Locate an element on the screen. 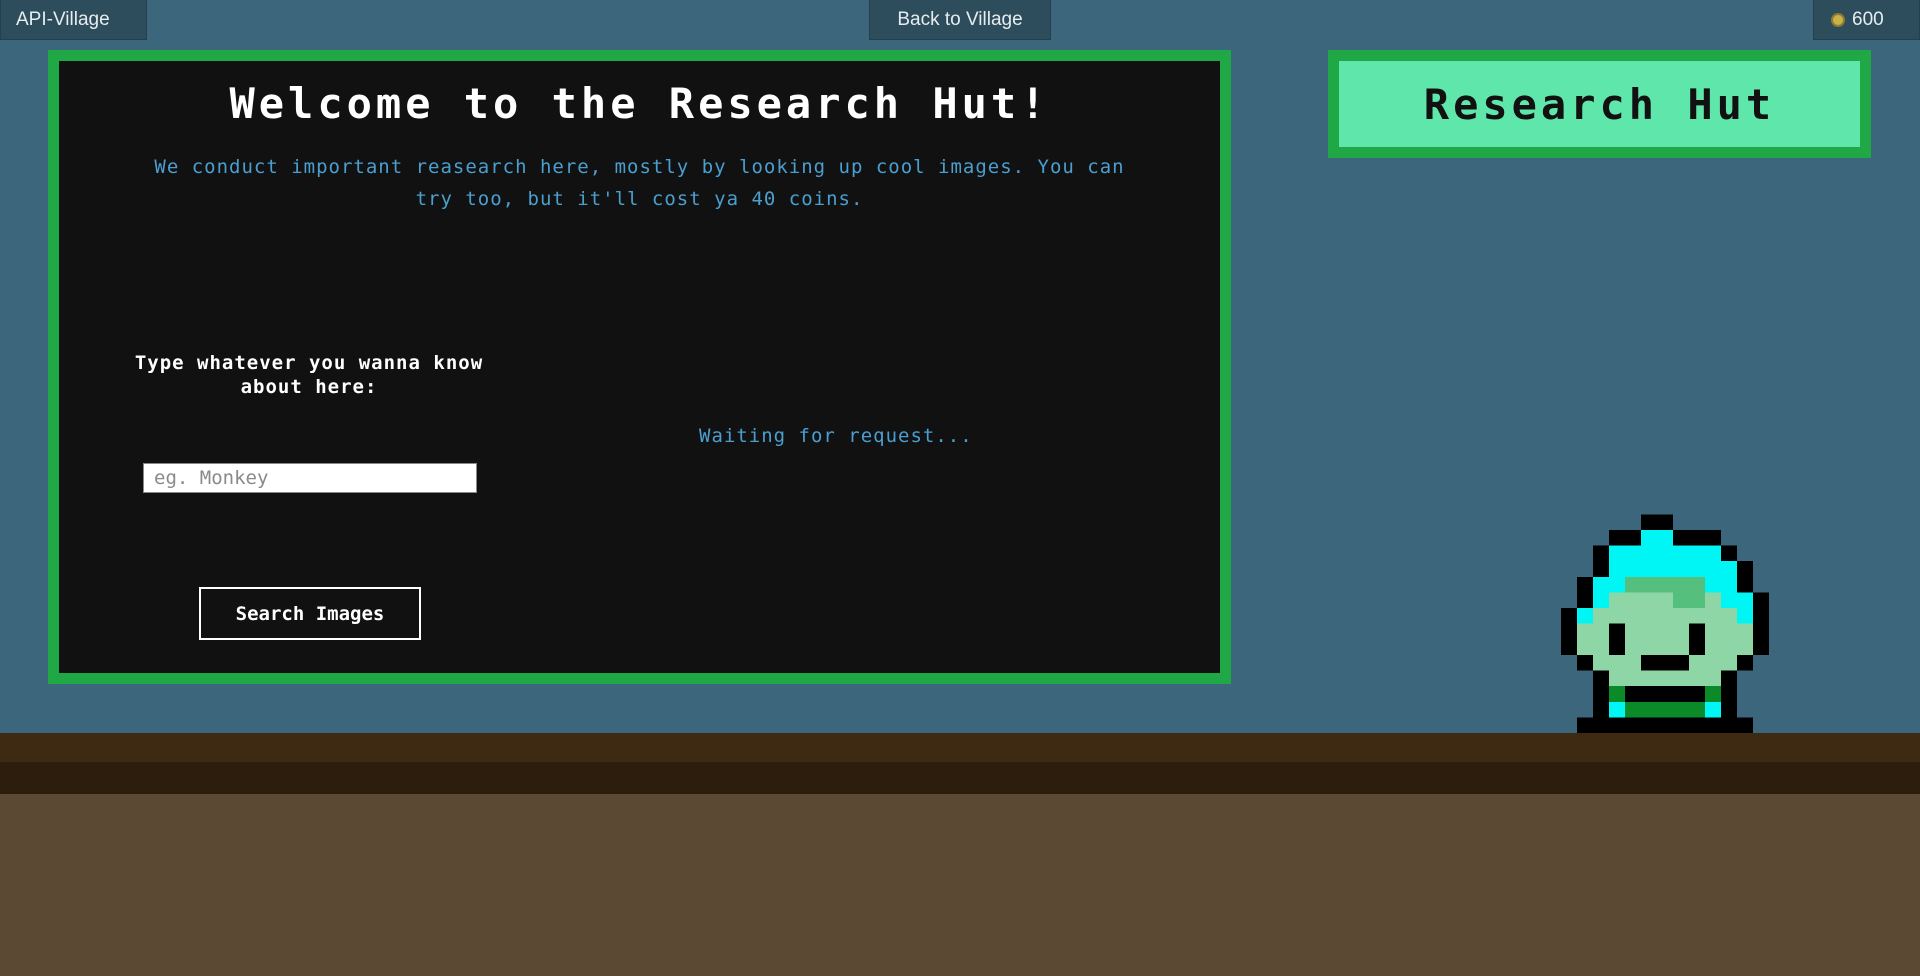 This screenshot has height=976, width=1920. coin-count: 600 is located at coordinates (1868, 19).